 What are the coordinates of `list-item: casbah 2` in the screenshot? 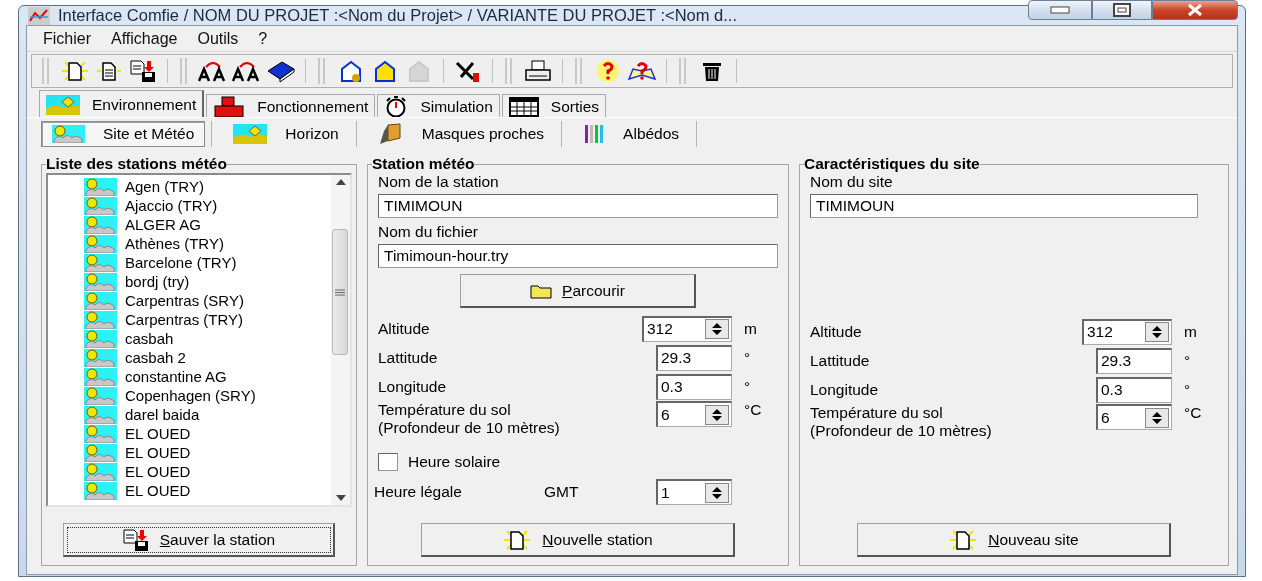 It's located at (155, 357).